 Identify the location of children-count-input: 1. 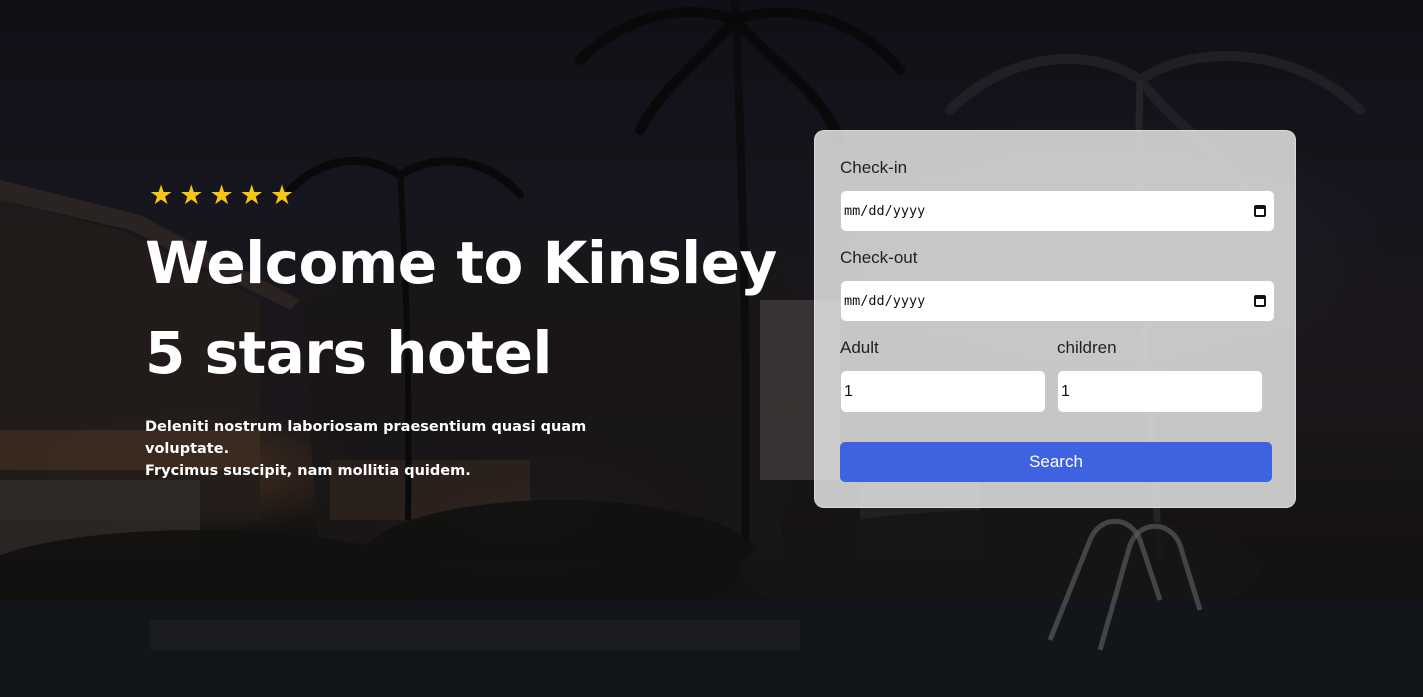
(1160, 391).